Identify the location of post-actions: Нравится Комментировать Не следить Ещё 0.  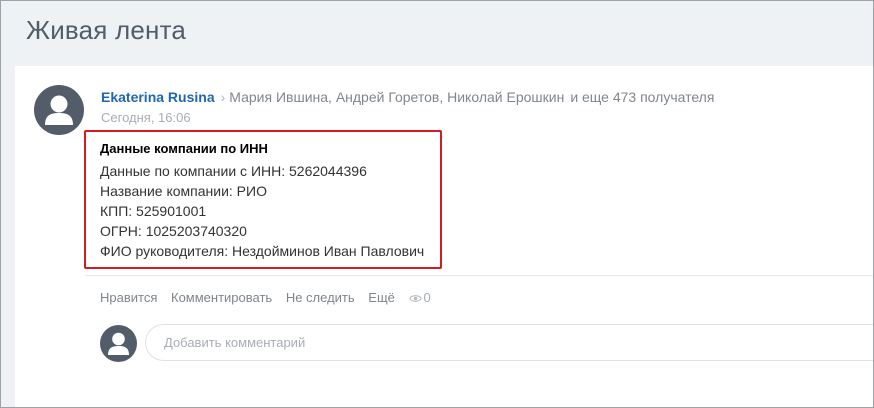
(275, 297).